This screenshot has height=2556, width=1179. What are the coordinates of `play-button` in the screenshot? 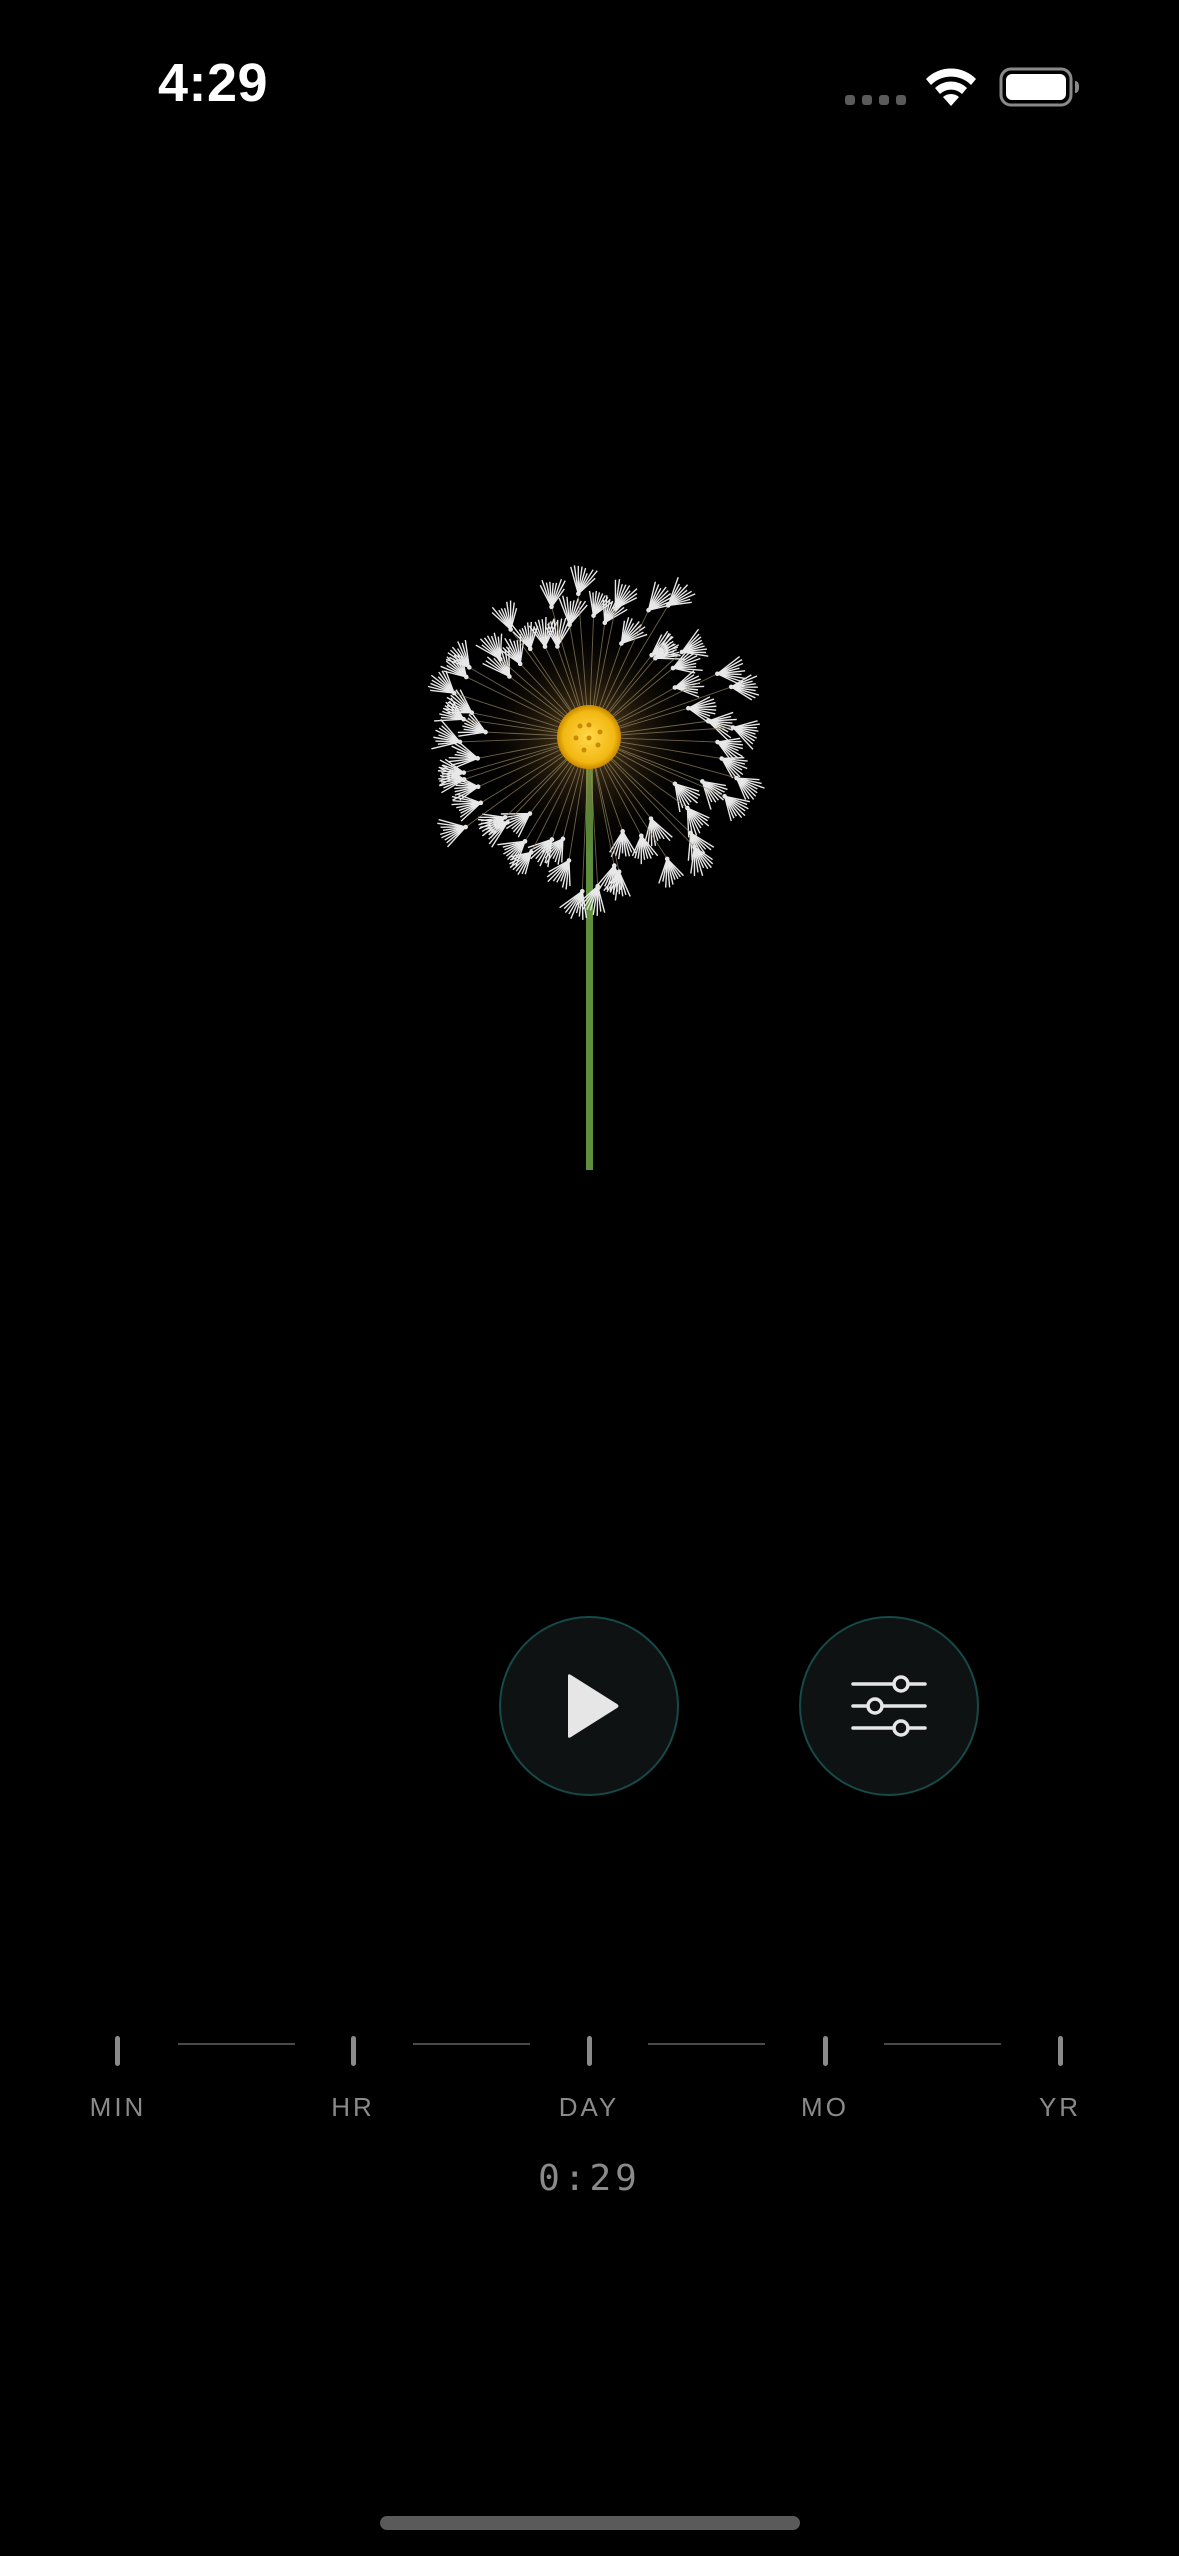 It's located at (589, 1706).